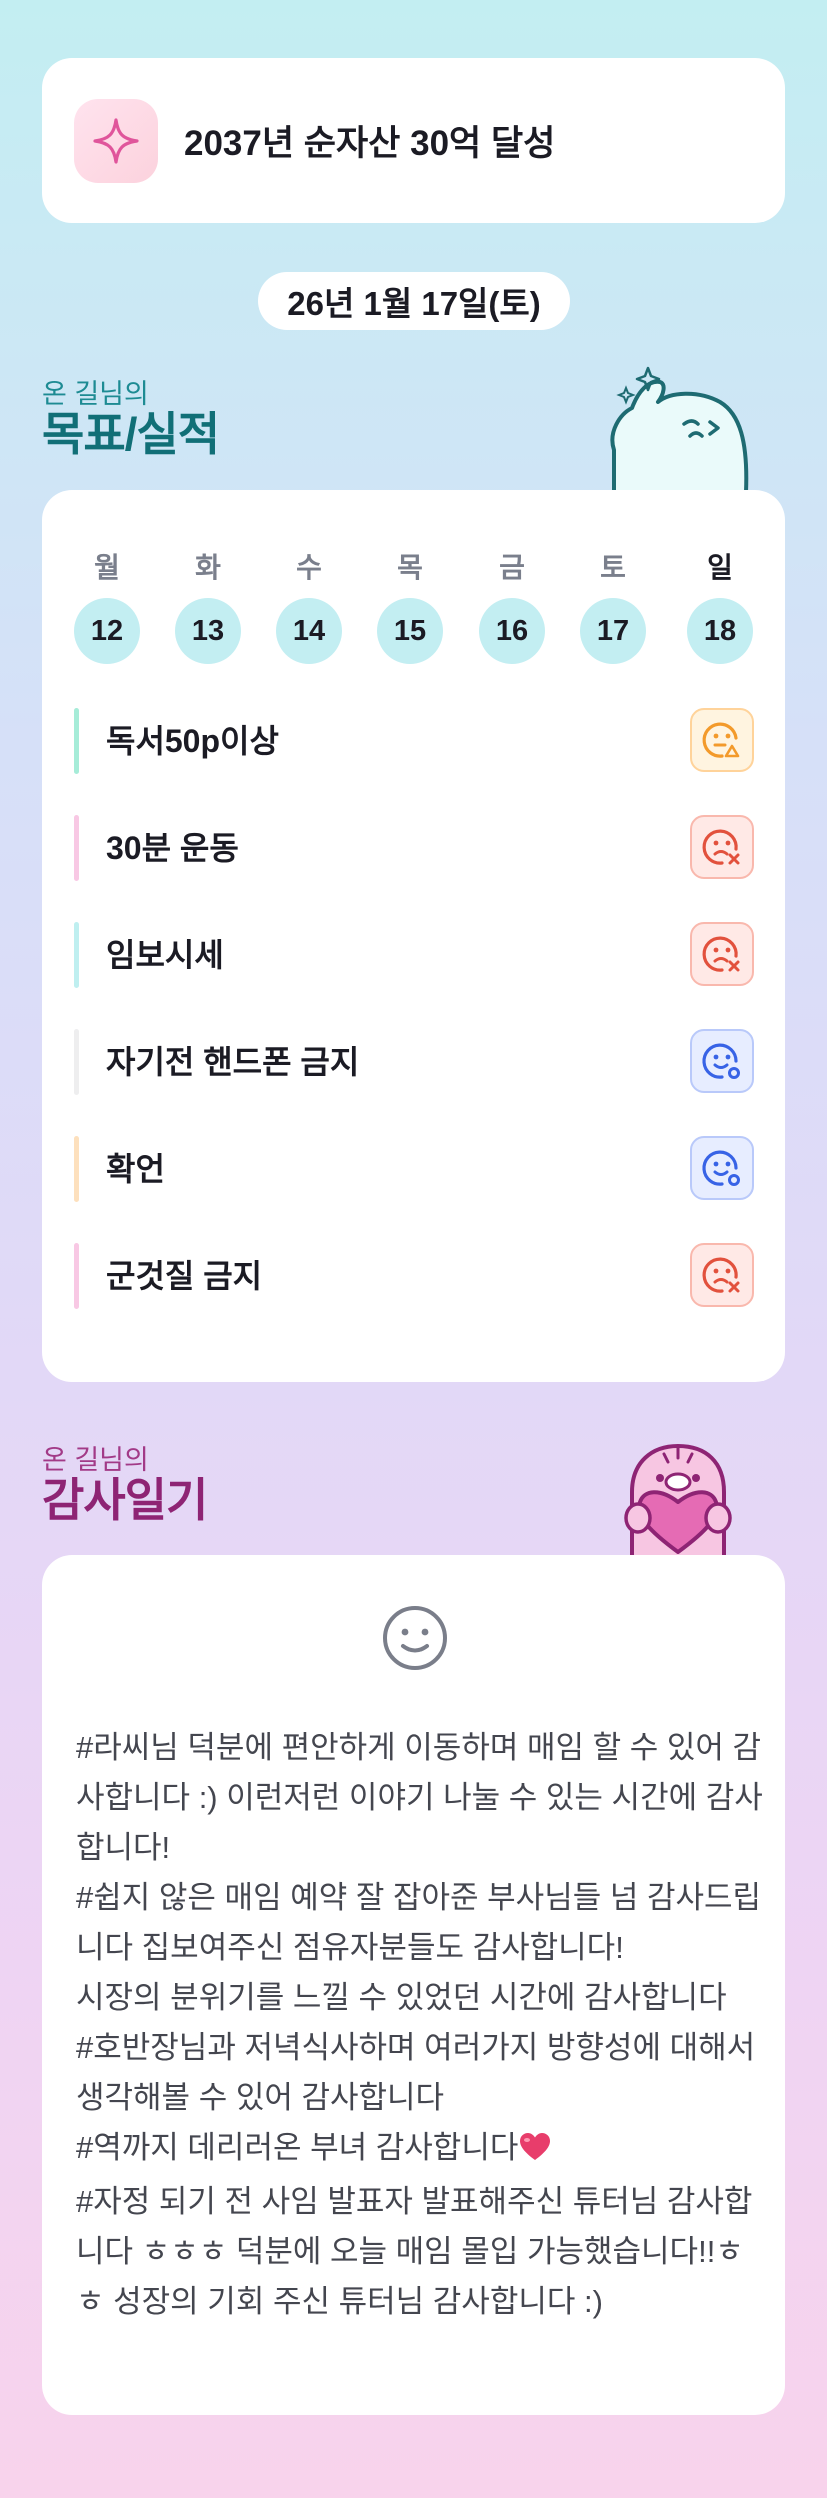 This screenshot has height=2498, width=827. What do you see at coordinates (116, 140) in the screenshot?
I see `sparkle-star-icon` at bounding box center [116, 140].